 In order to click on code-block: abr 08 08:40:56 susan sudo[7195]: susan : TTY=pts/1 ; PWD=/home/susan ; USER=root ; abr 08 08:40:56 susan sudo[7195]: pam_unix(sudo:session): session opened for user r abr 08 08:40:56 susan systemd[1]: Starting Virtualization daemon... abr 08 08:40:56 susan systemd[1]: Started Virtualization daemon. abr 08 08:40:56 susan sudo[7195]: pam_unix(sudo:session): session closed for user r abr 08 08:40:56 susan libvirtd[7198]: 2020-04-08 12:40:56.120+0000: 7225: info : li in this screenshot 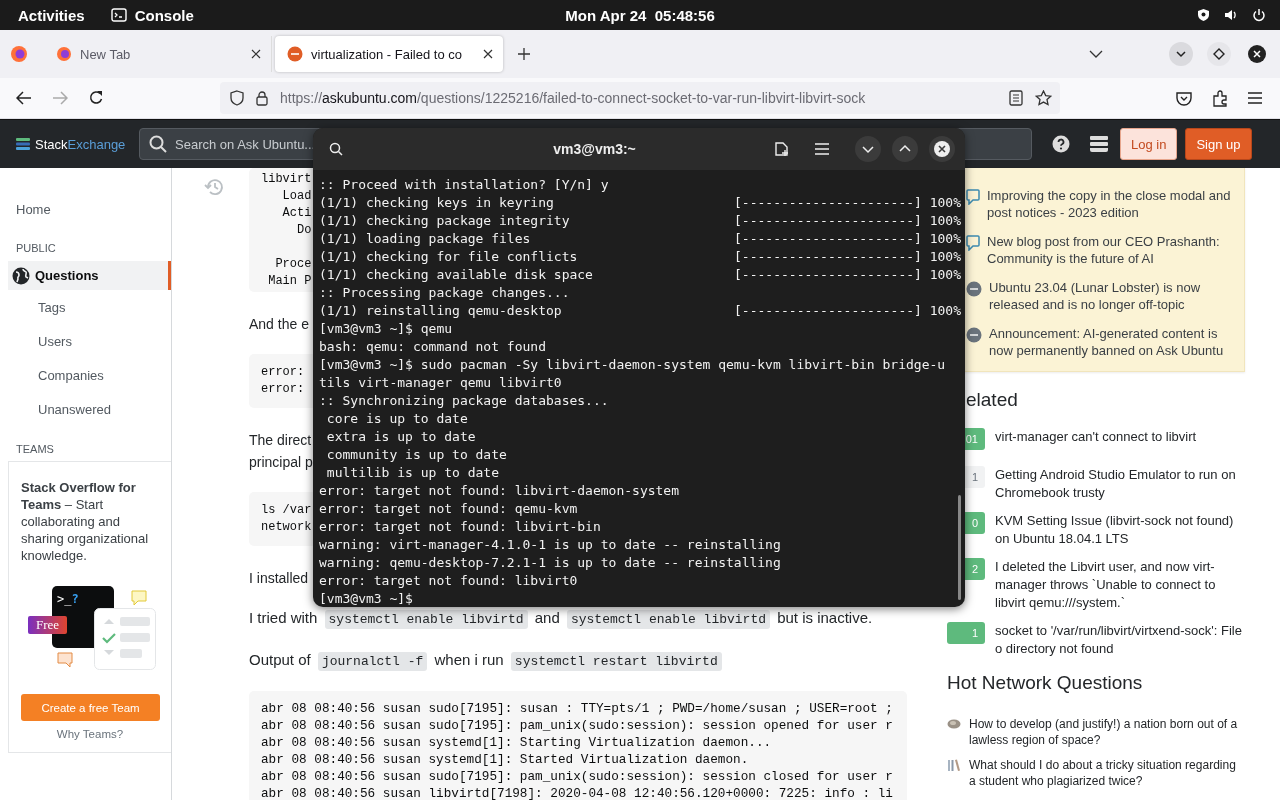, I will do `click(578, 745)`.